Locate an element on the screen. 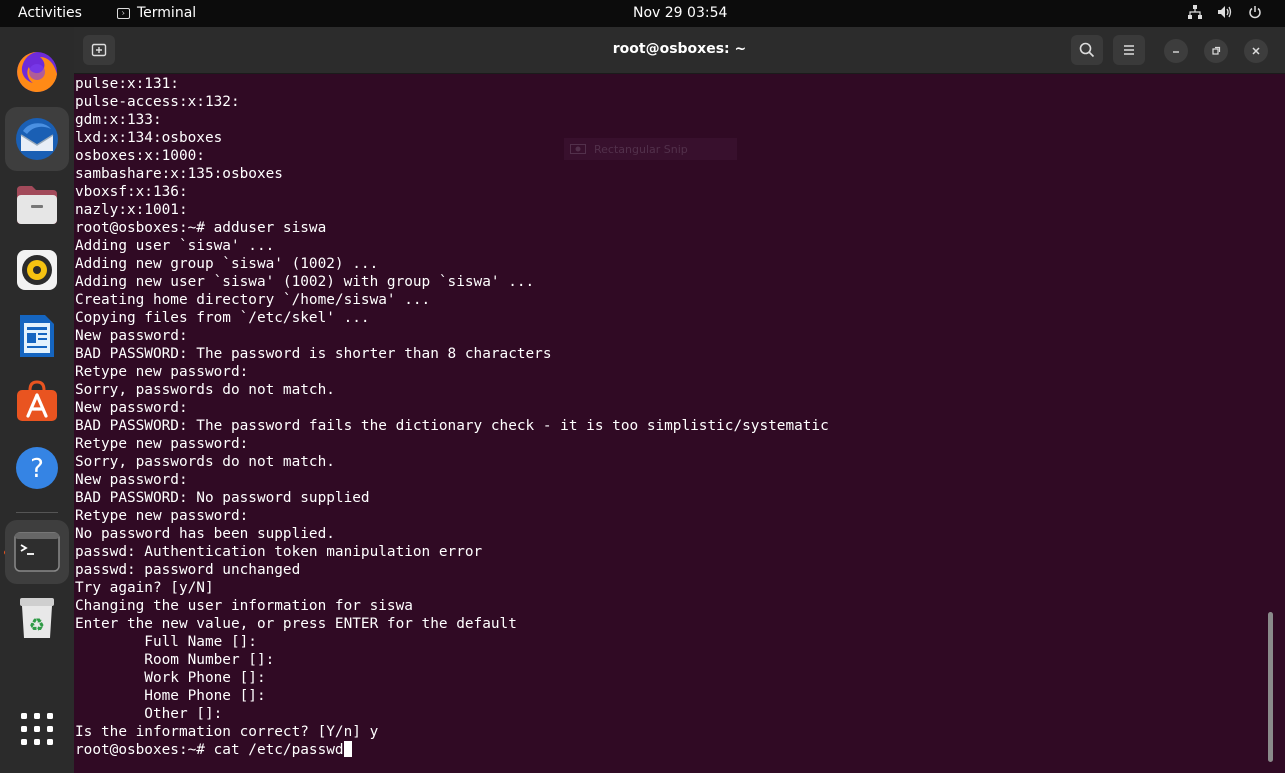  prompt-line: root@osboxes:~# cat /etc/passwd is located at coordinates (670, 750).